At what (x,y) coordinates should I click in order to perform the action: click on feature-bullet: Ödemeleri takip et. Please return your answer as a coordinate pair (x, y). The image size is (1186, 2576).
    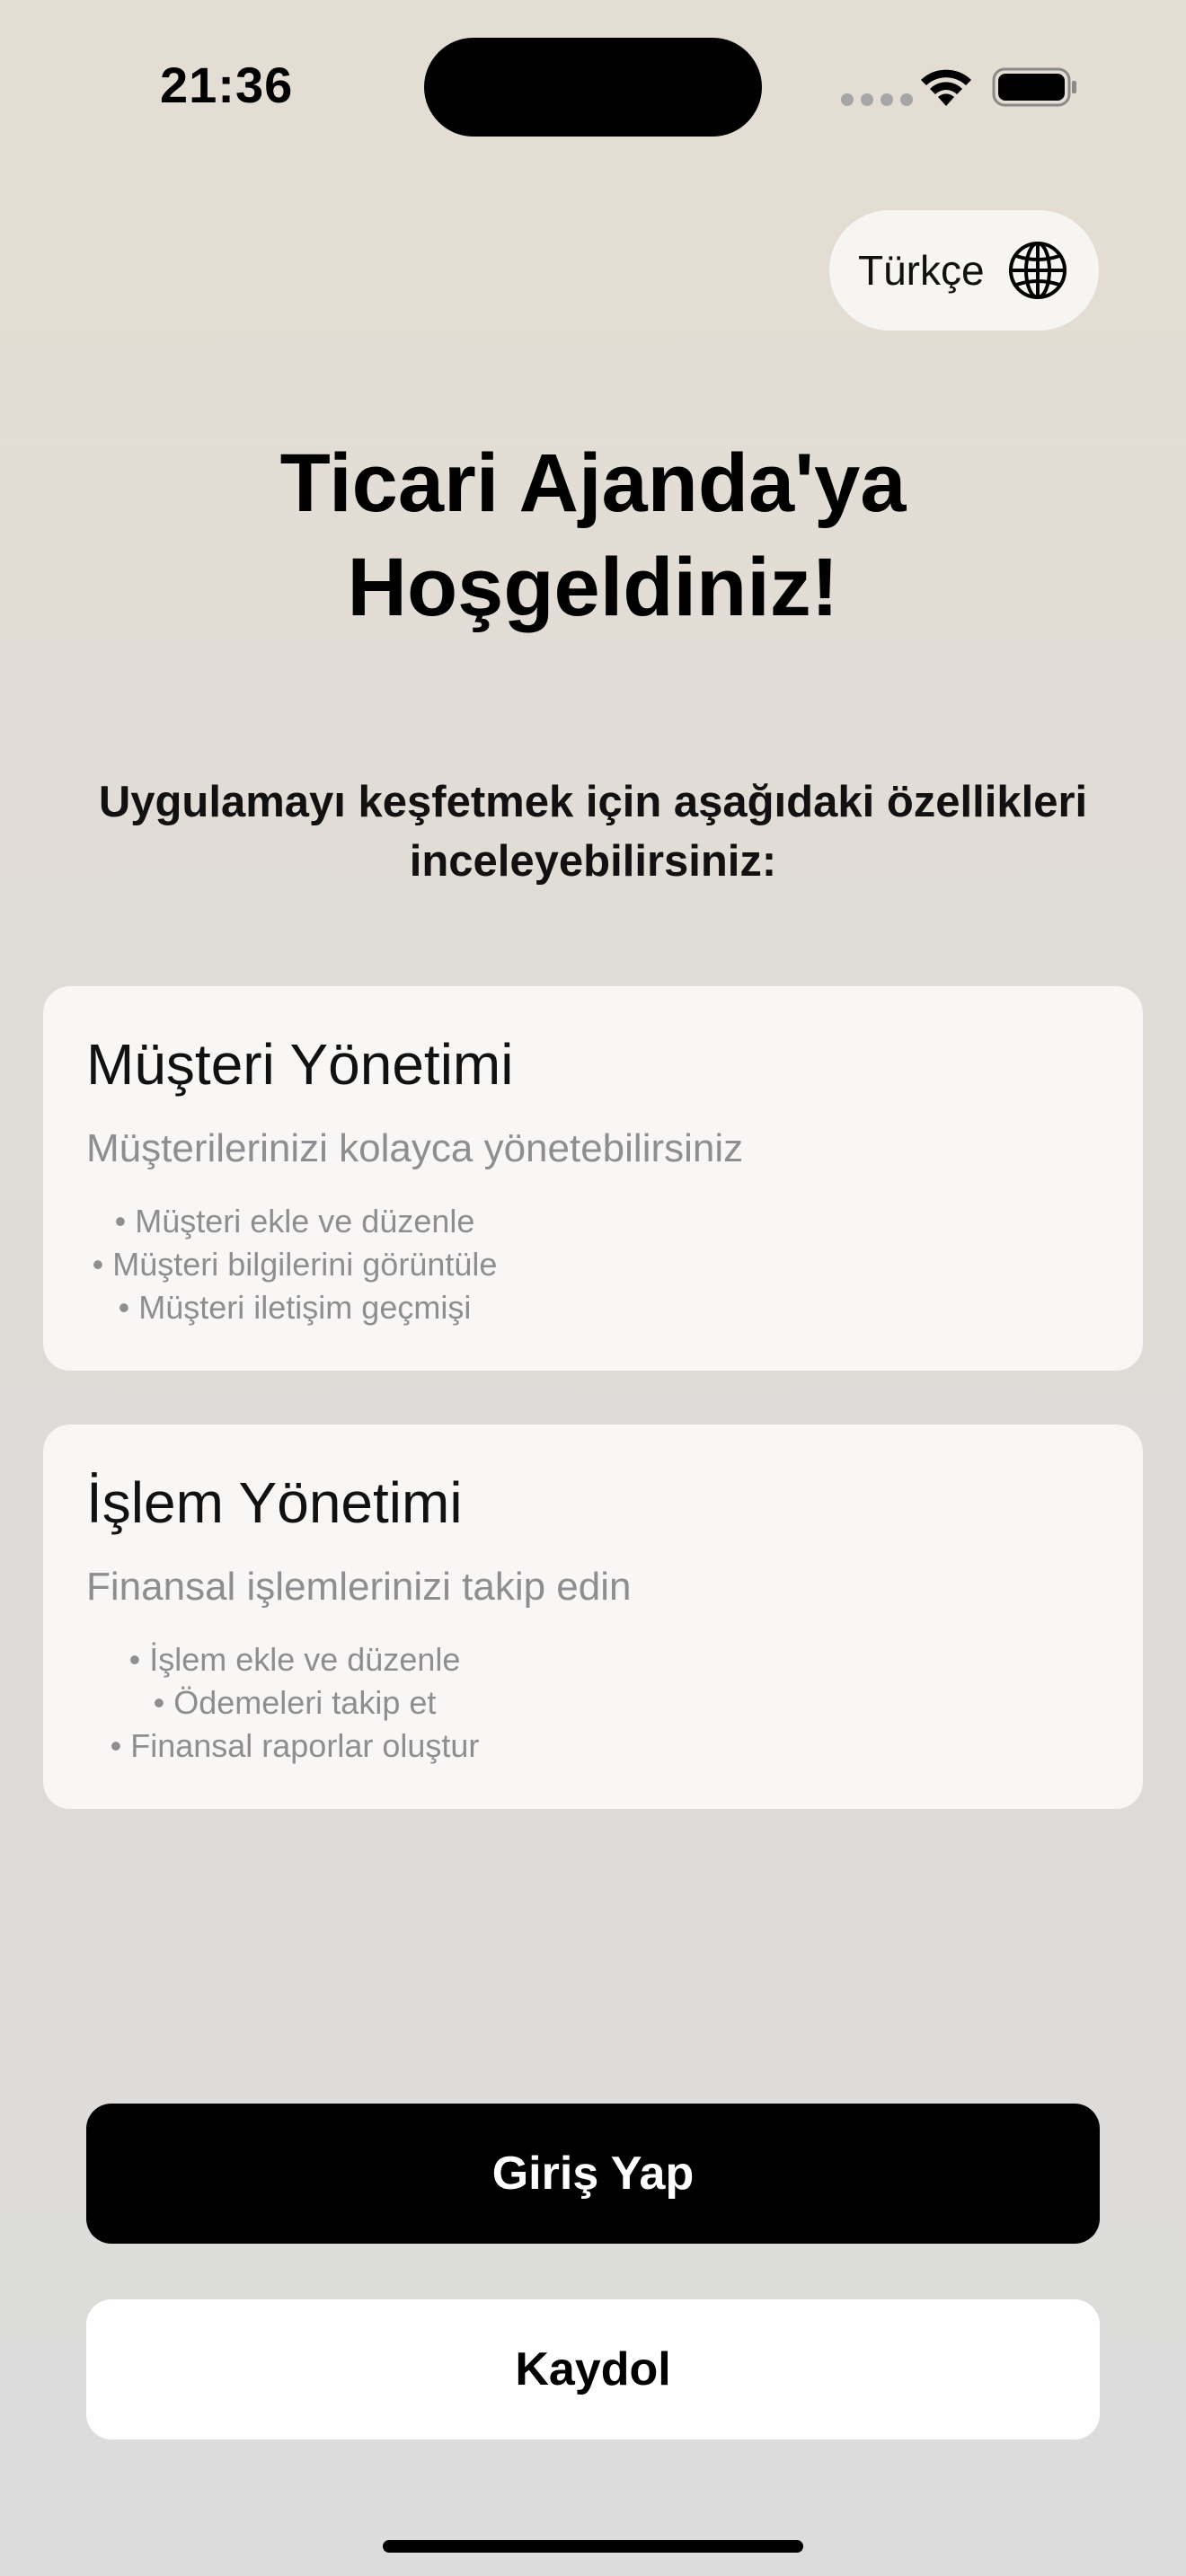
    Looking at the image, I should click on (294, 1703).